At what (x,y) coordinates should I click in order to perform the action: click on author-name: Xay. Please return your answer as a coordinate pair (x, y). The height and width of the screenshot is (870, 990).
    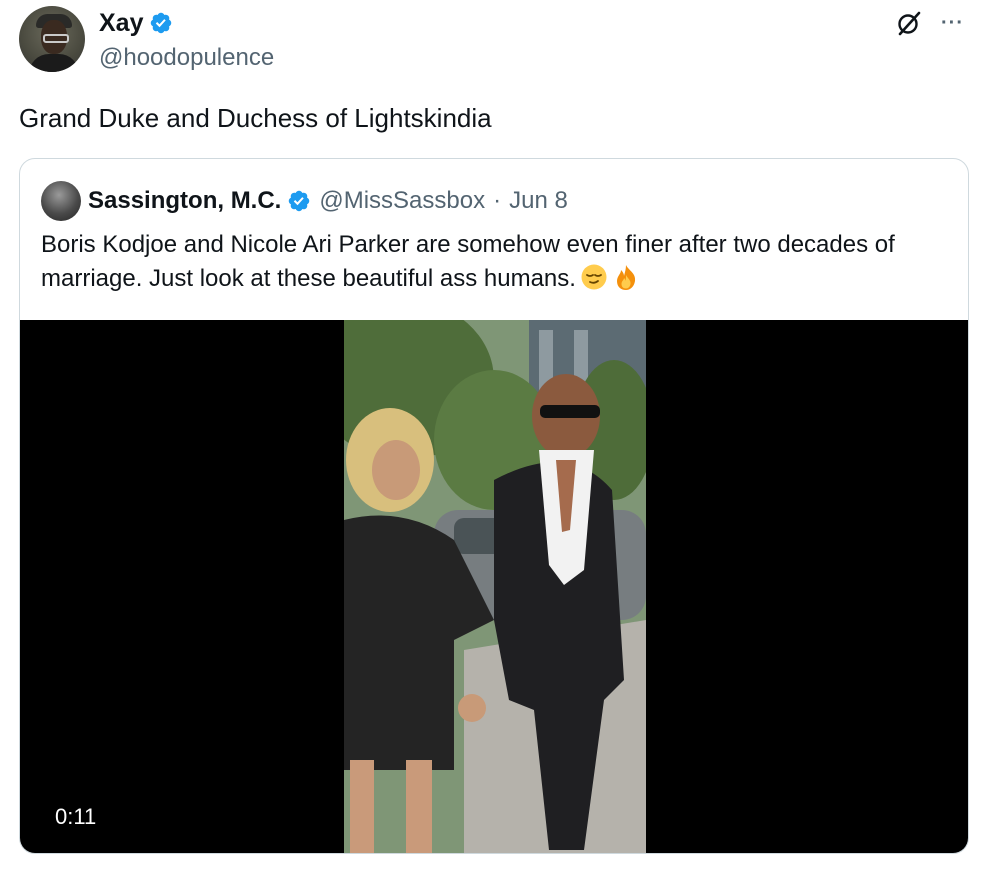
    Looking at the image, I should click on (121, 23).